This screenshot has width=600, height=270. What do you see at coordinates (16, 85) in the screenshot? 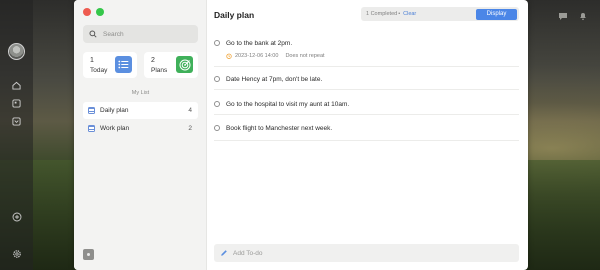
I see `home-icon` at bounding box center [16, 85].